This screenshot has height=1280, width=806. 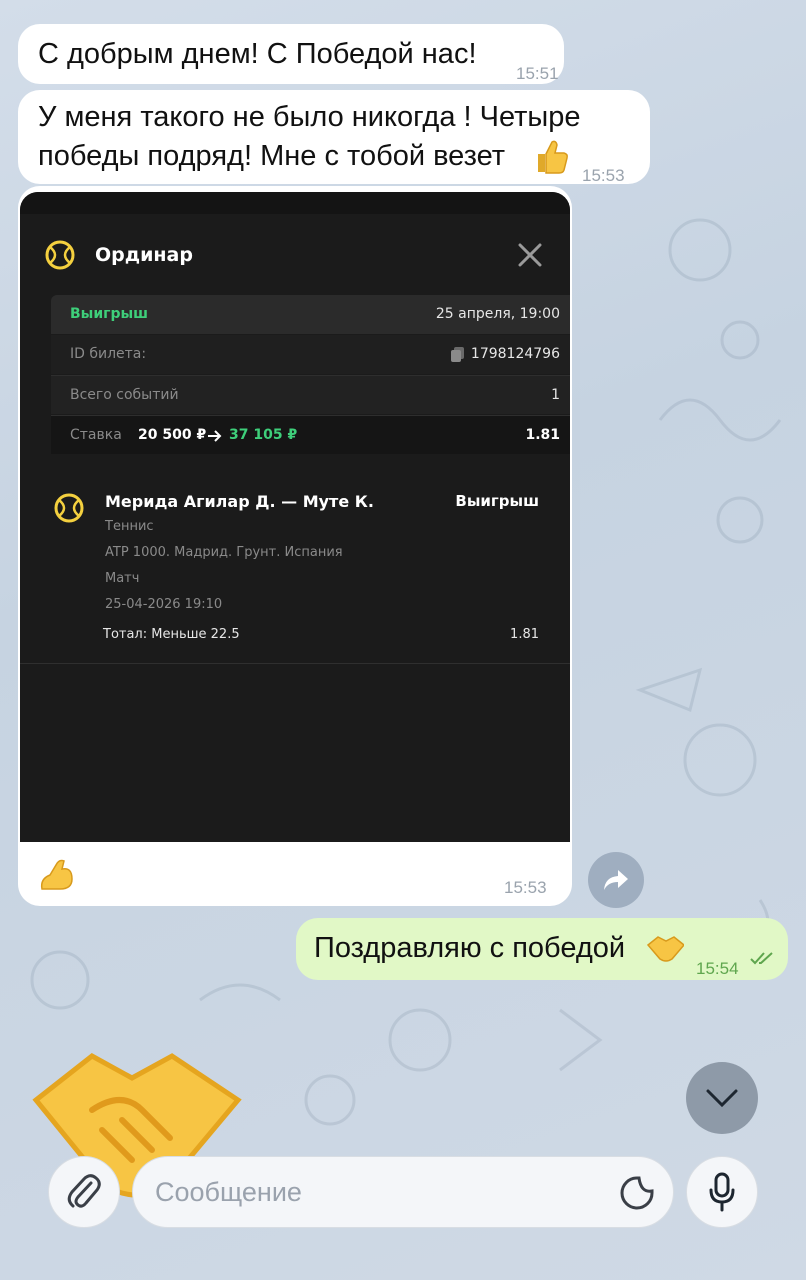 I want to click on event-result: Выигрыш, so click(x=497, y=501).